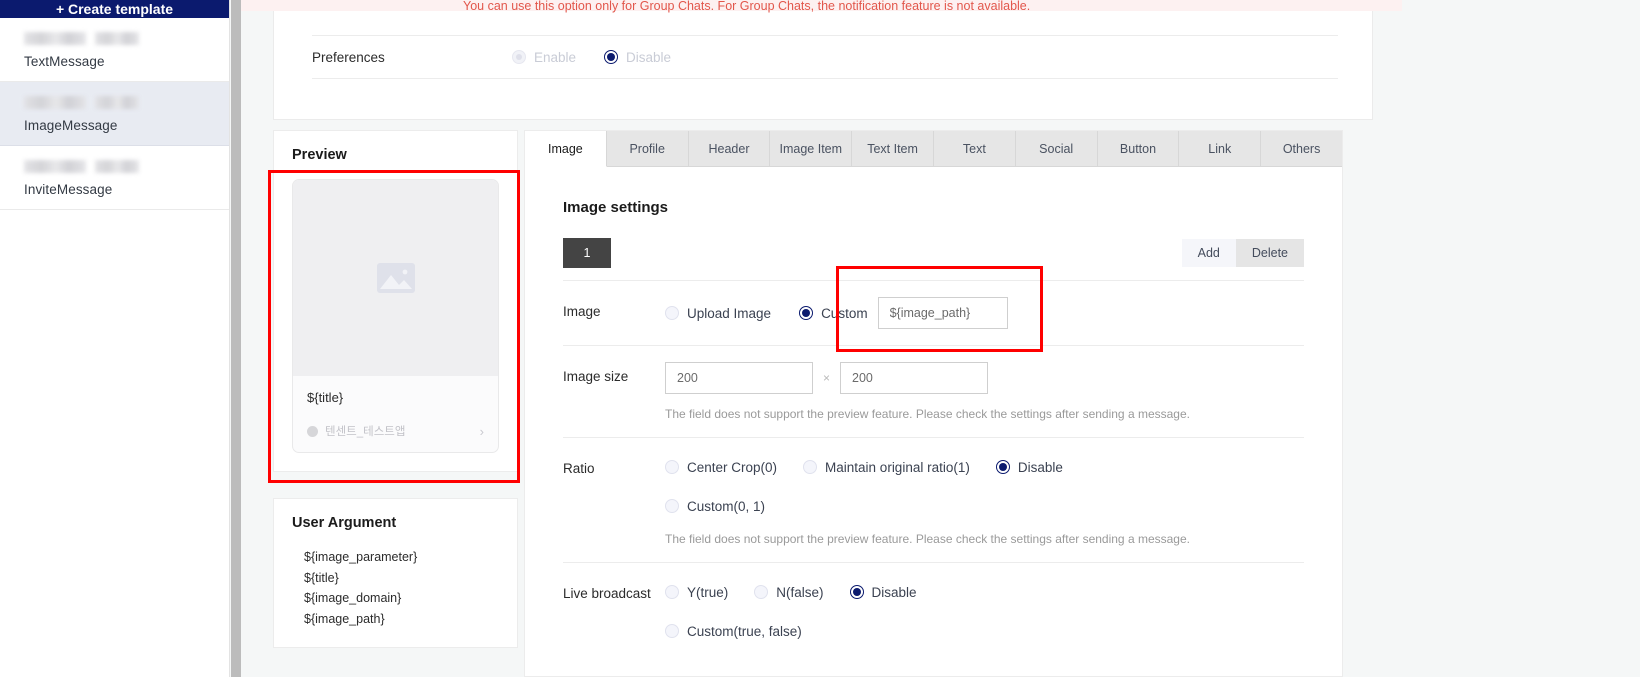 The height and width of the screenshot is (677, 1640). I want to click on index-actions: Add Delete, so click(1242, 253).